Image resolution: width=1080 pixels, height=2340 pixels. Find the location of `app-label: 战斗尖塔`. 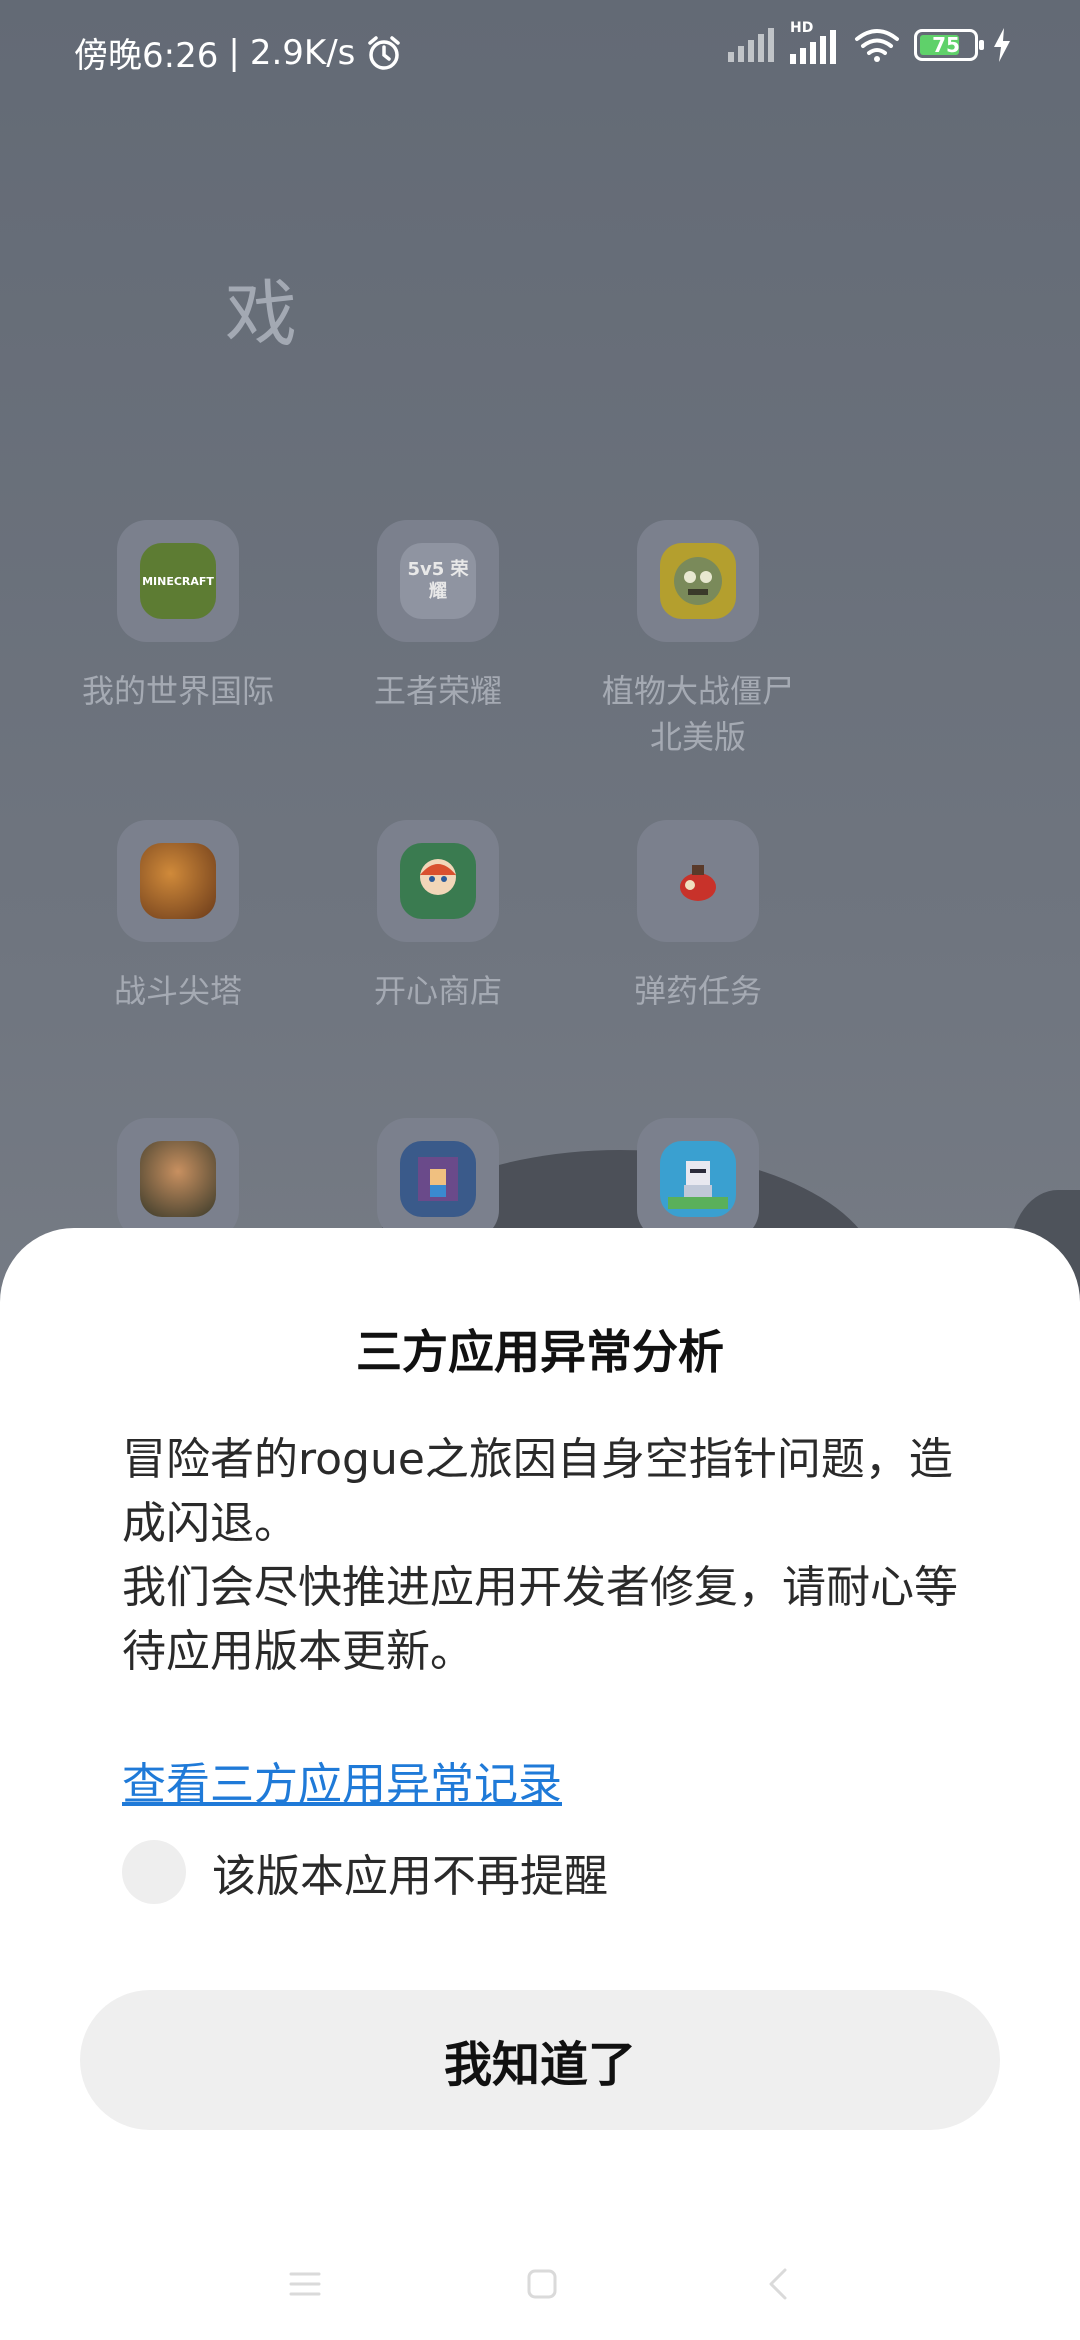

app-label: 战斗尖塔 is located at coordinates (177, 991).